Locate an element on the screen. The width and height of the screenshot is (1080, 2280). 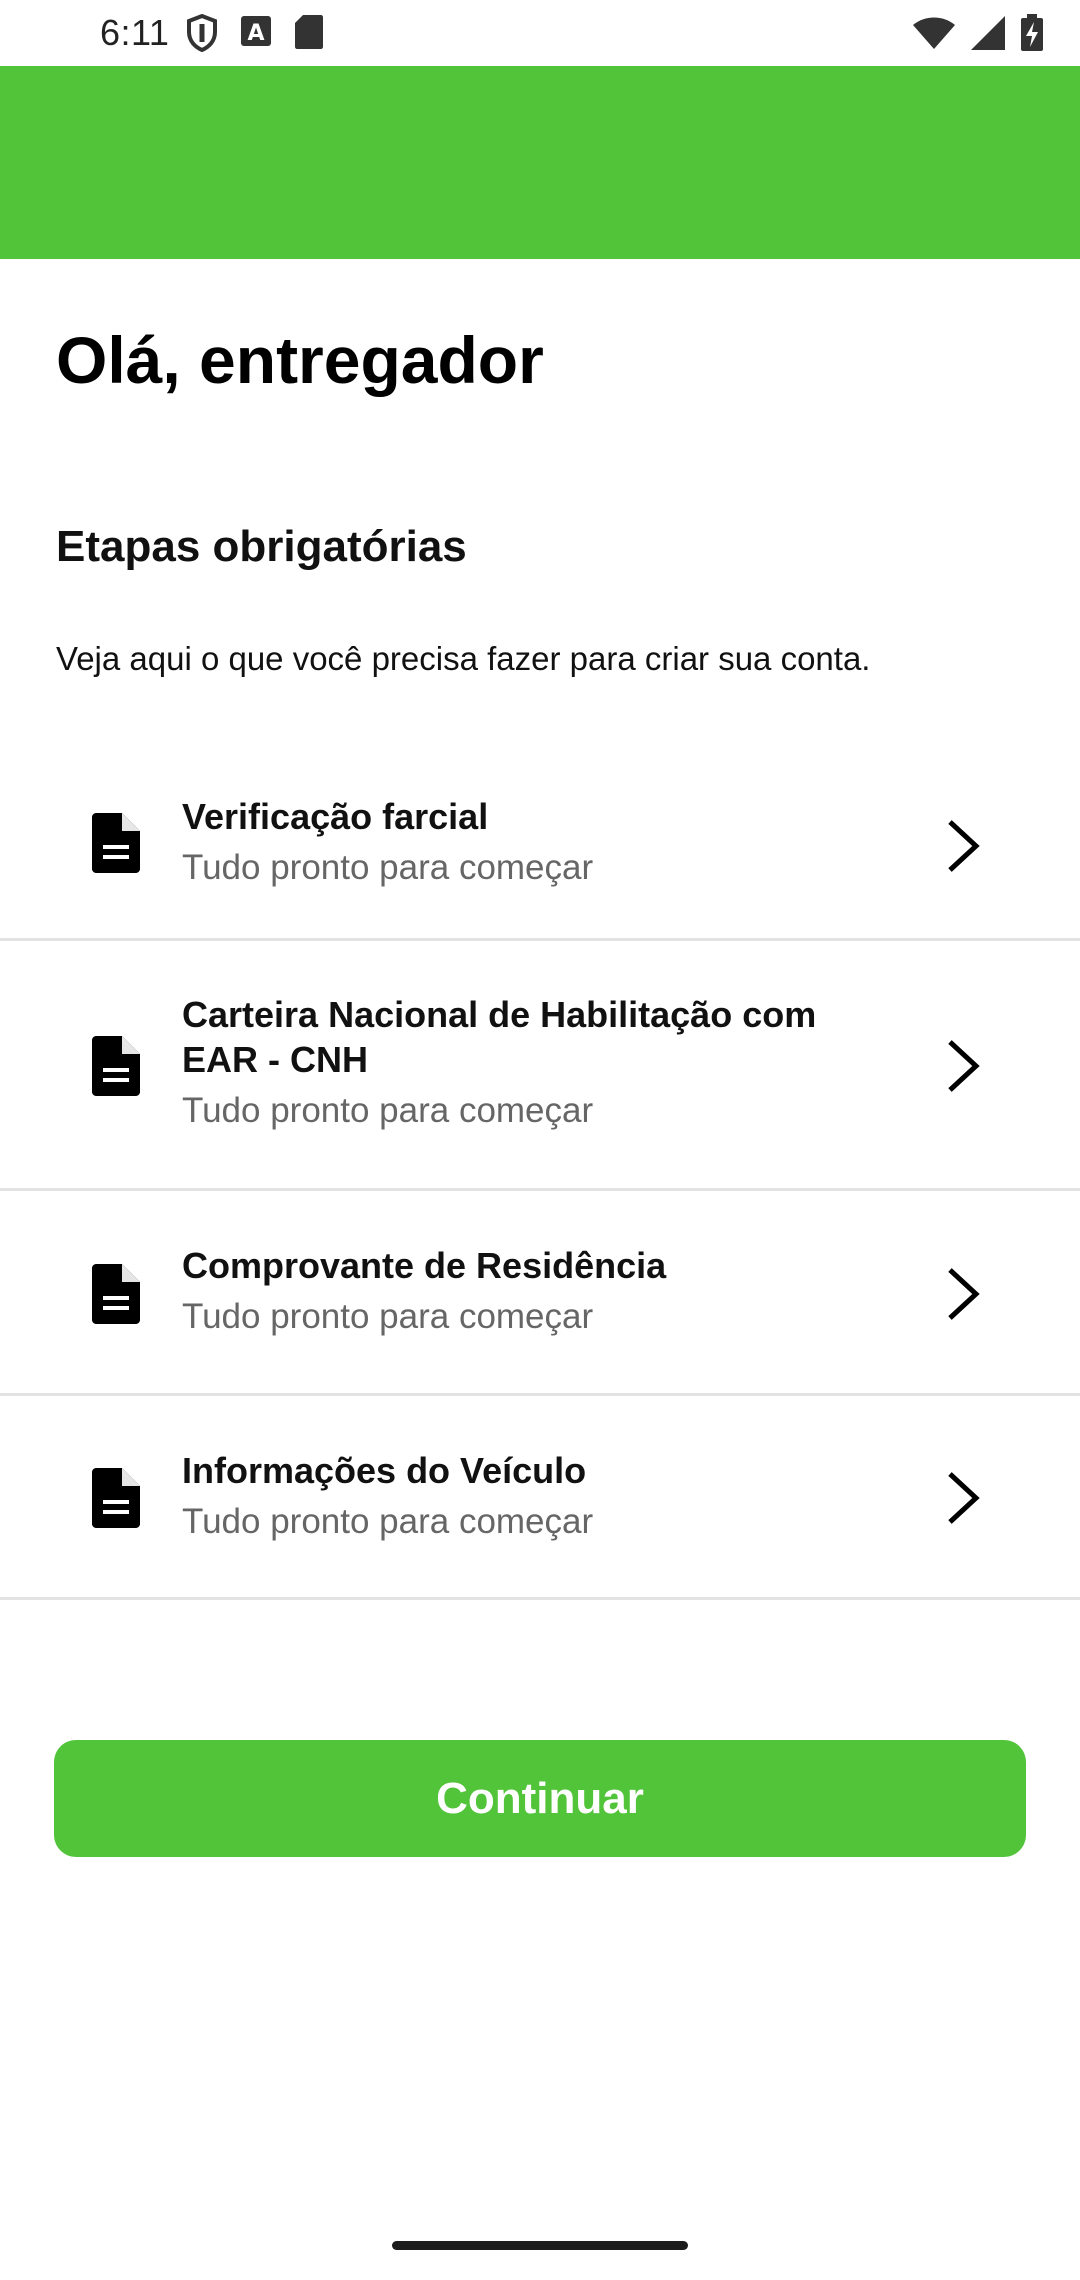
status-notification-icons: A is located at coordinates (255, 33).